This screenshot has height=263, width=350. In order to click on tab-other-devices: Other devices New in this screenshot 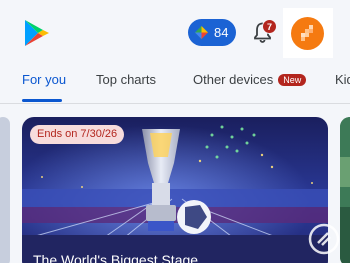, I will do `click(250, 79)`.